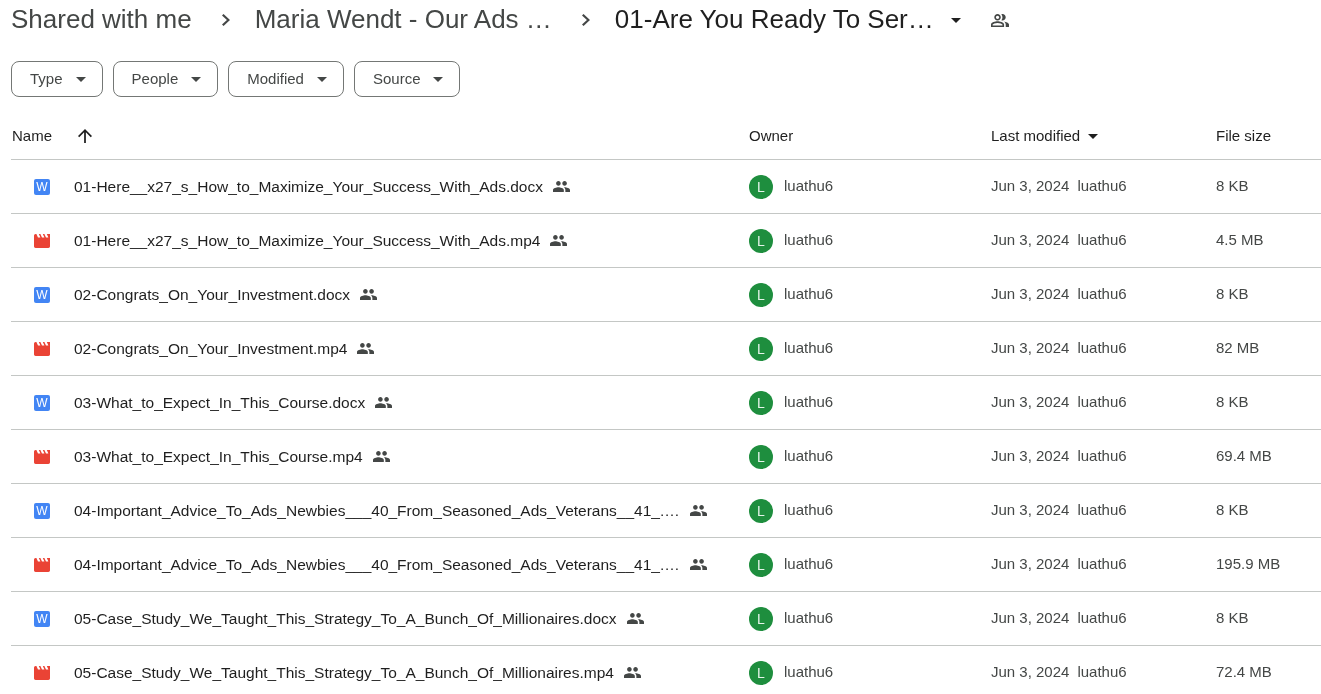 Image resolution: width=1321 pixels, height=694 pixels. I want to click on file-name: 05-Case_Study_We_Taught_This_Strategy_To_A_Bunch_Of_Millionaires.mp4, so click(344, 672).